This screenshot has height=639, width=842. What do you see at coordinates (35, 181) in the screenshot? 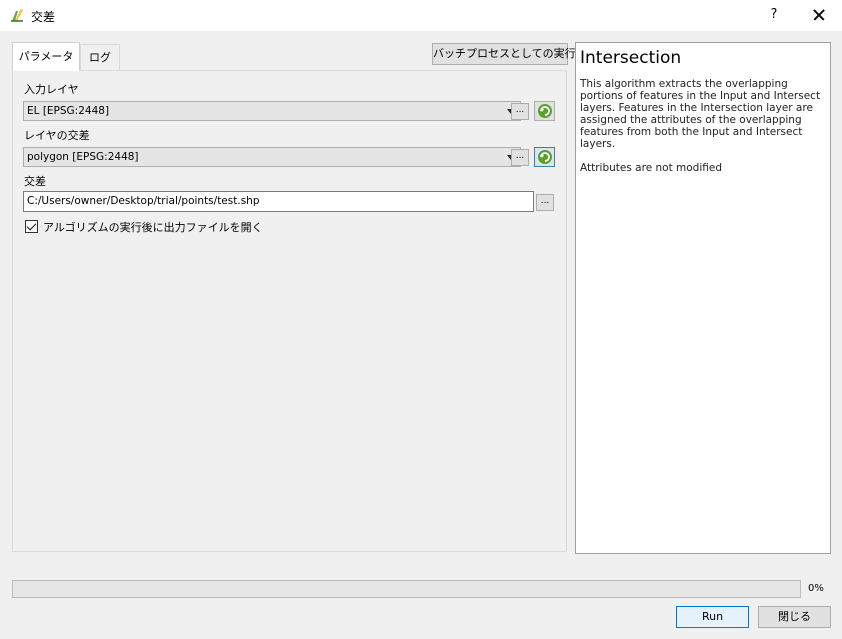
I see `output-label: 交差` at bounding box center [35, 181].